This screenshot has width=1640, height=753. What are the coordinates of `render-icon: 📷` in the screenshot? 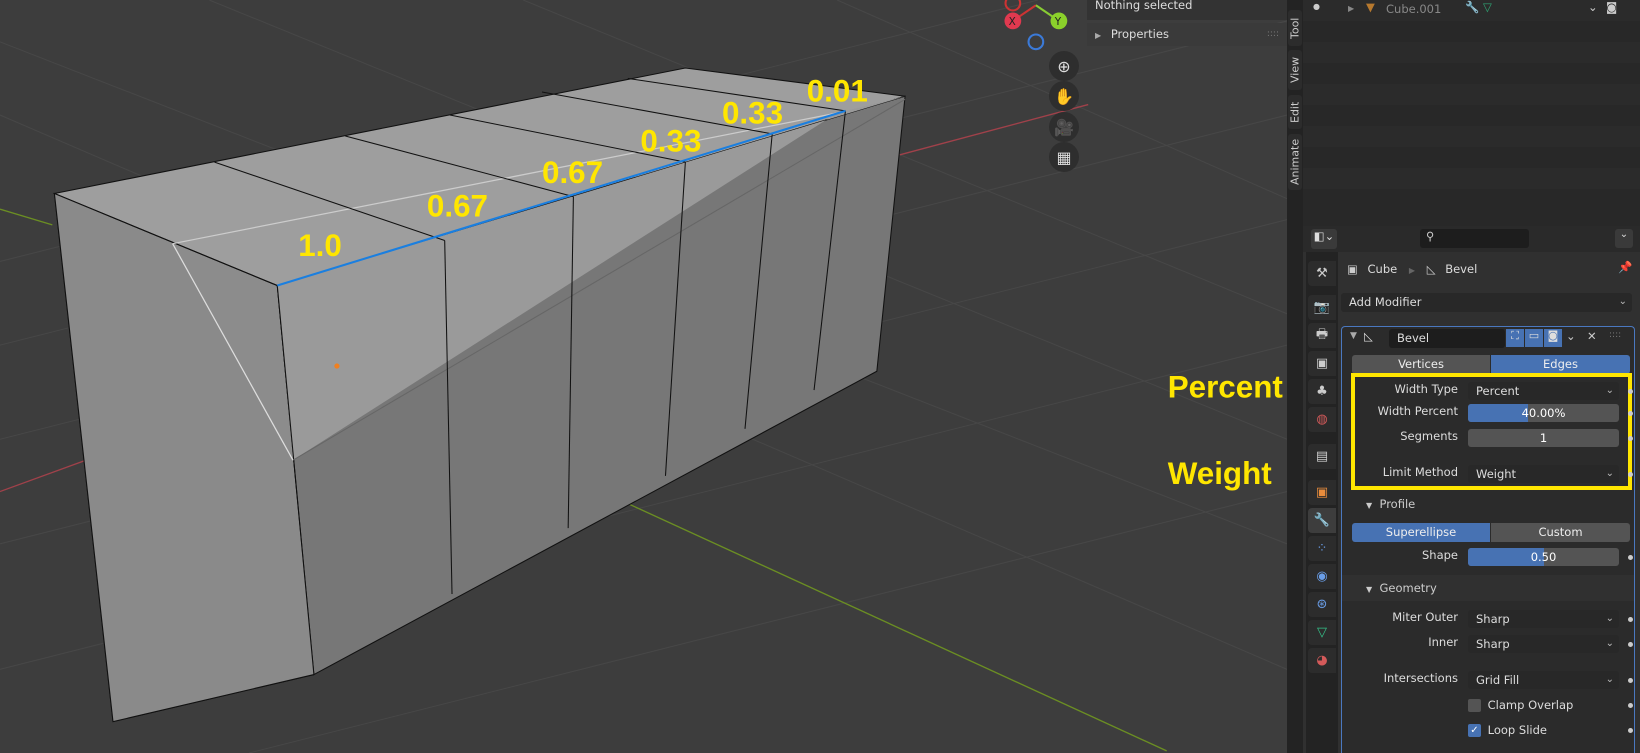 It's located at (1322, 307).